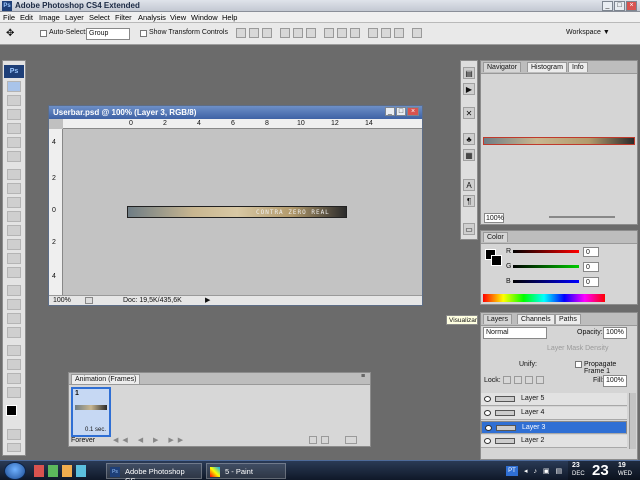  What do you see at coordinates (615, 333) in the screenshot?
I see `opacity-value: 100%` at bounding box center [615, 333].